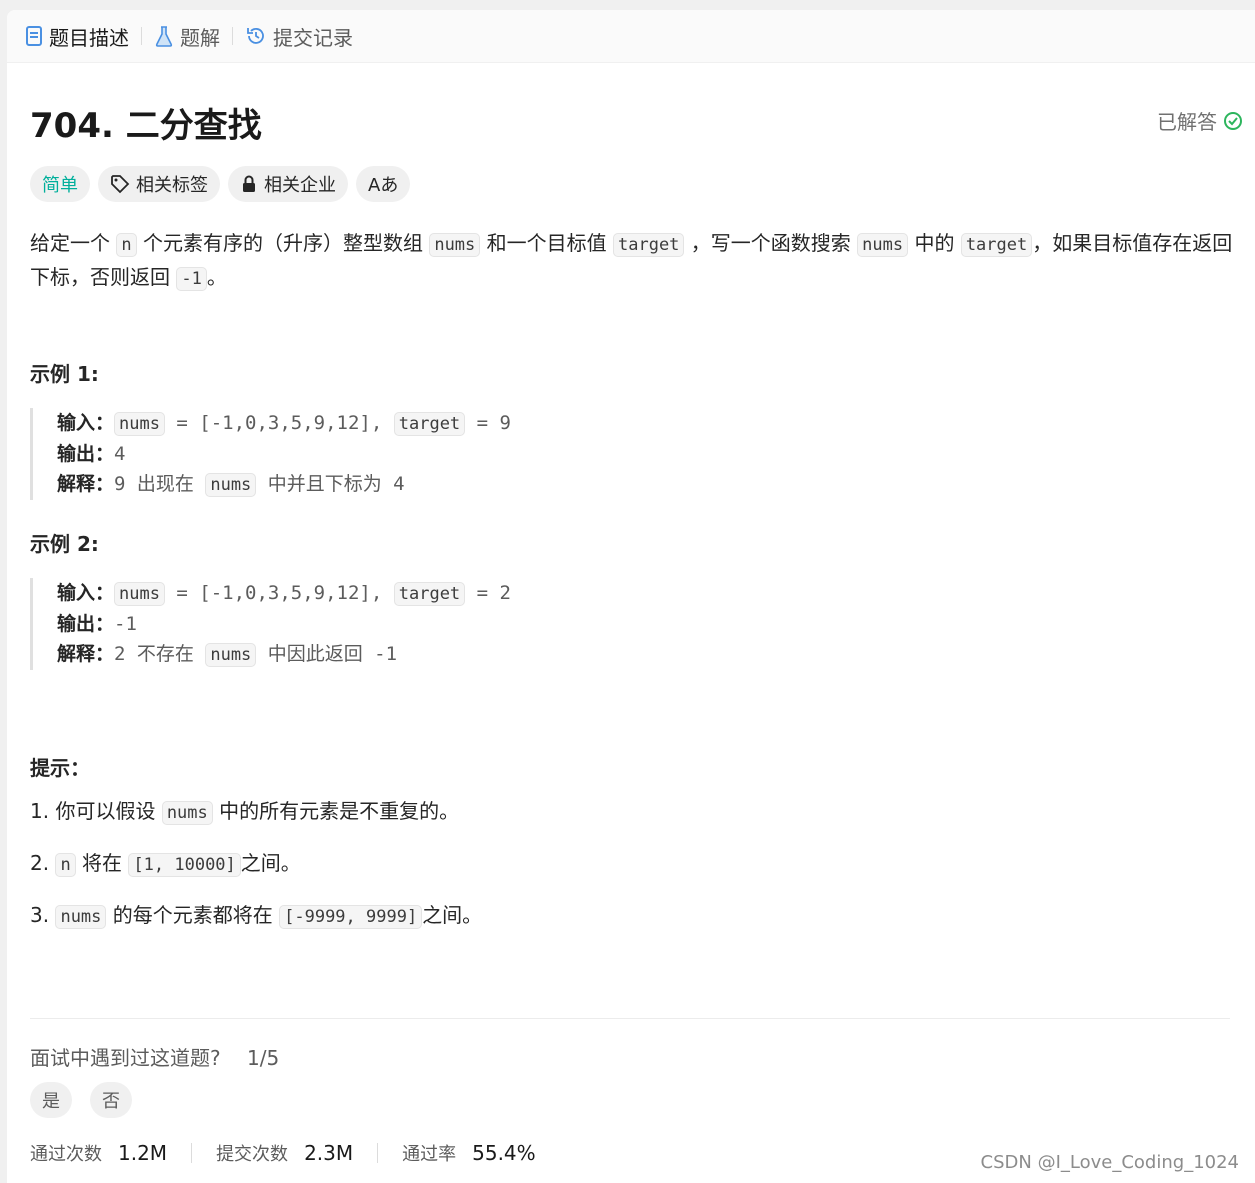  Describe the element at coordinates (284, 624) in the screenshot. I see `example-2-output: 输出：-1` at that location.